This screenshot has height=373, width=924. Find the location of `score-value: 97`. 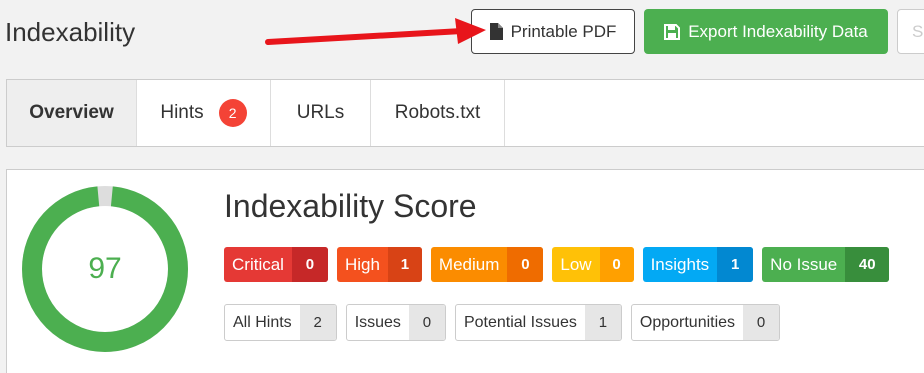

score-value: 97 is located at coordinates (105, 268).